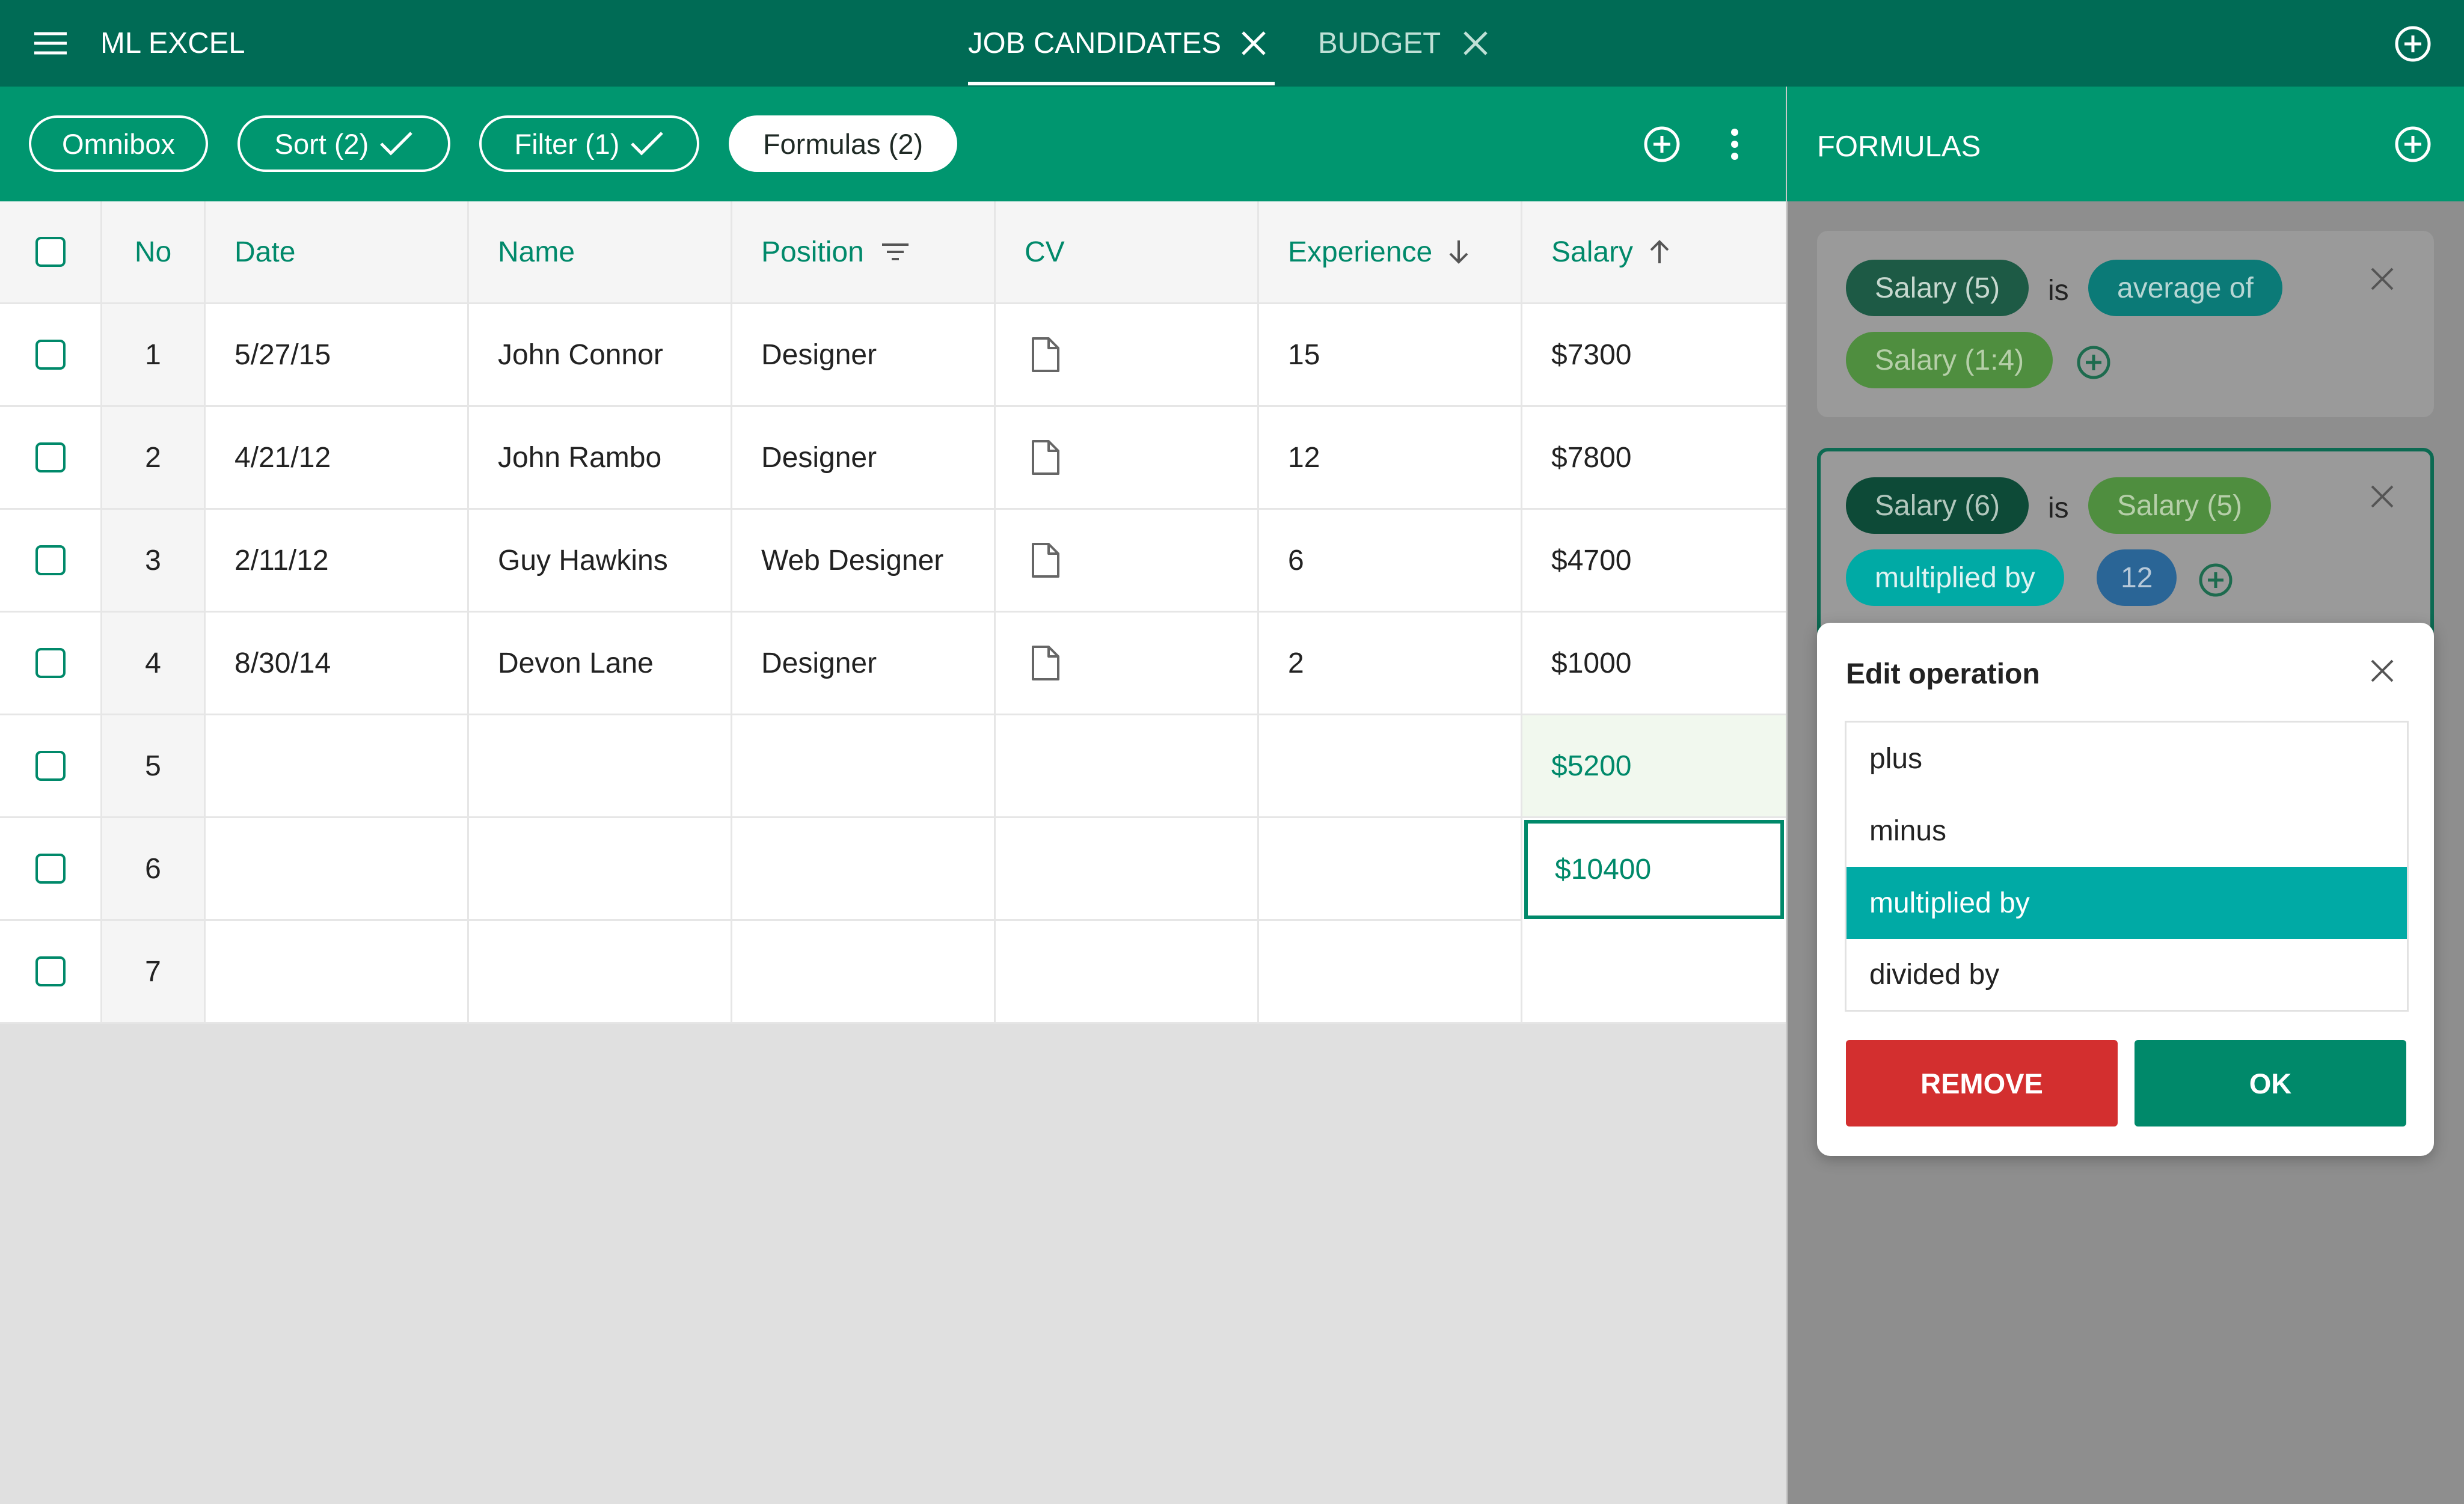 The width and height of the screenshot is (2464, 1504). What do you see at coordinates (1662, 144) in the screenshot?
I see `add-column-icon` at bounding box center [1662, 144].